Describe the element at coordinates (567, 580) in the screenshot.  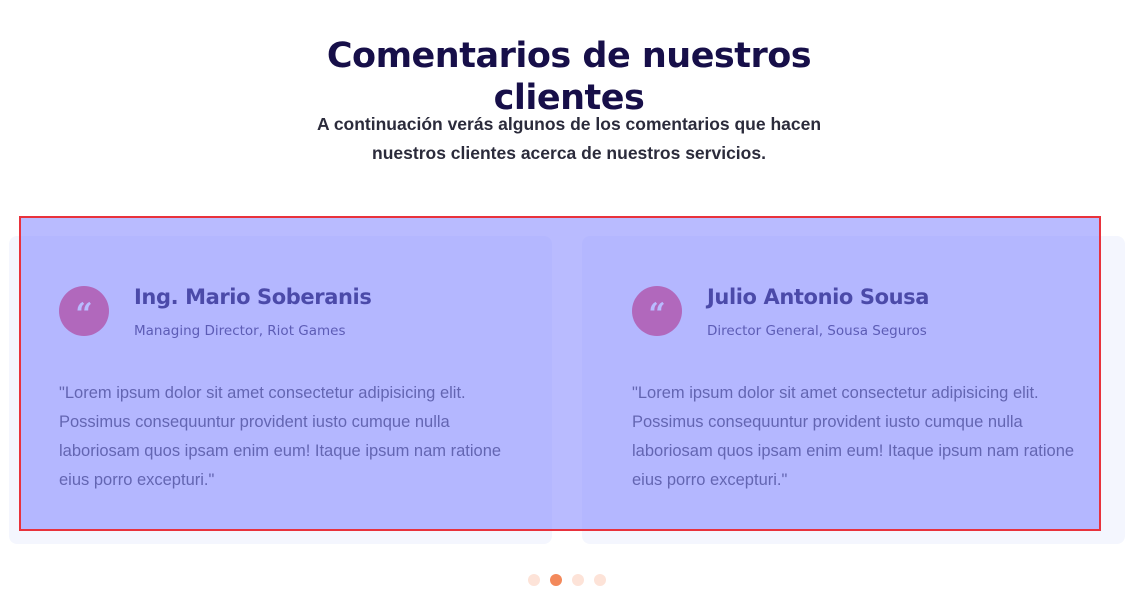
I see `carousel-pagination` at that location.